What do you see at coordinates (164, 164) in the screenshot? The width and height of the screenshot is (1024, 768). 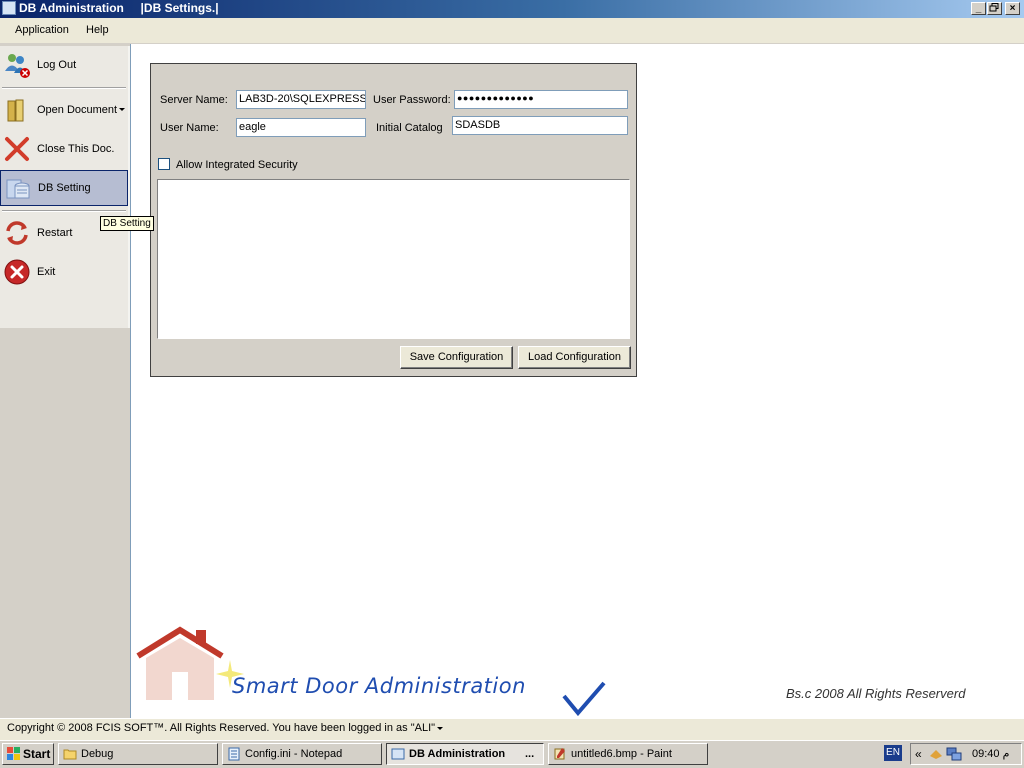 I see `integrated-security-checkbox` at bounding box center [164, 164].